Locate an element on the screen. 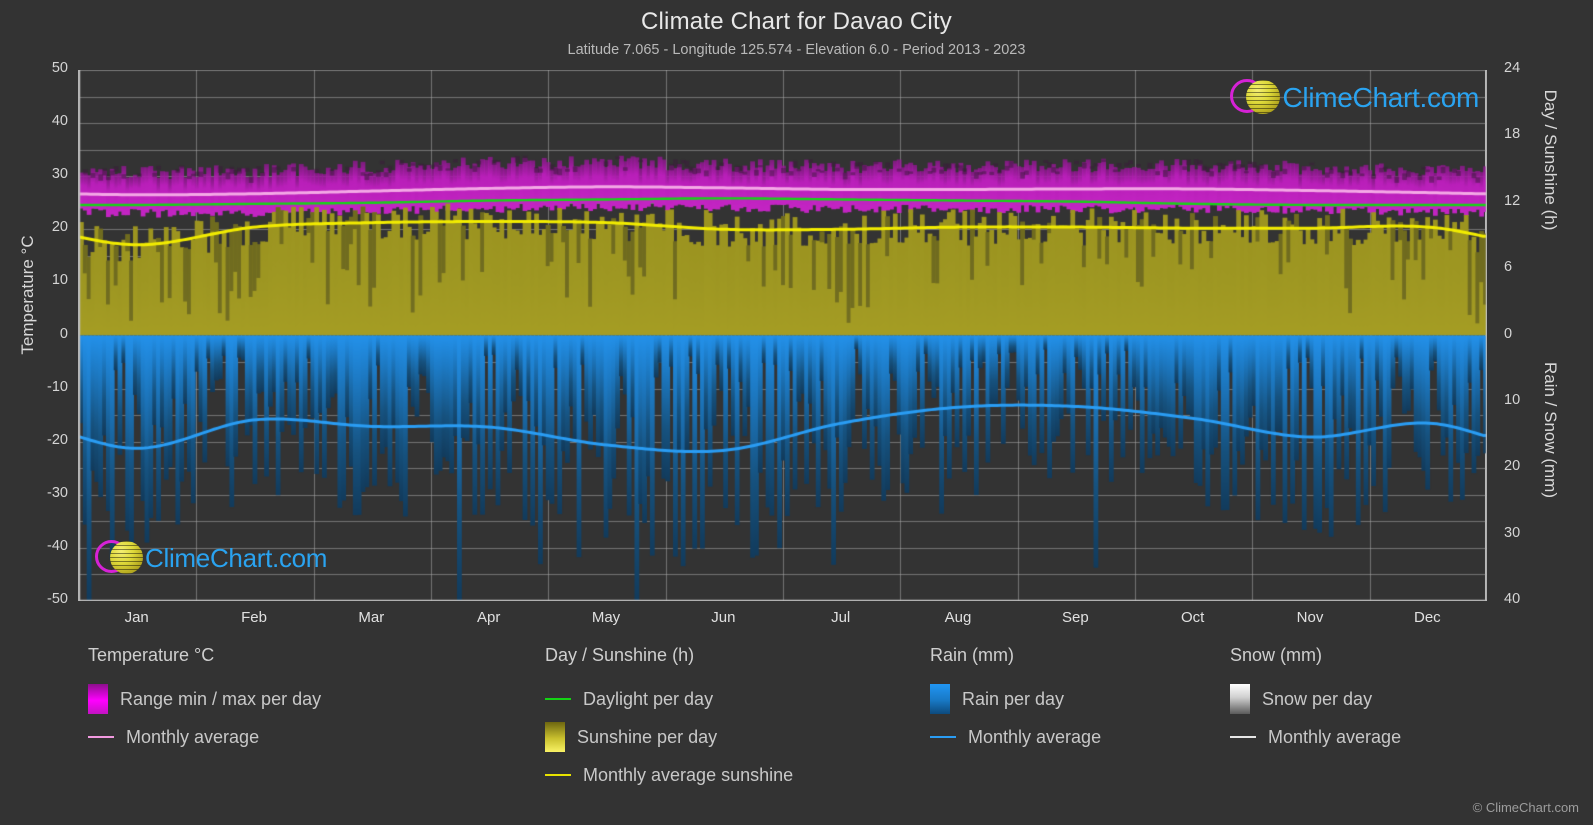  climechart-logo-bottom: ClimeChart.com is located at coordinates (211, 558).